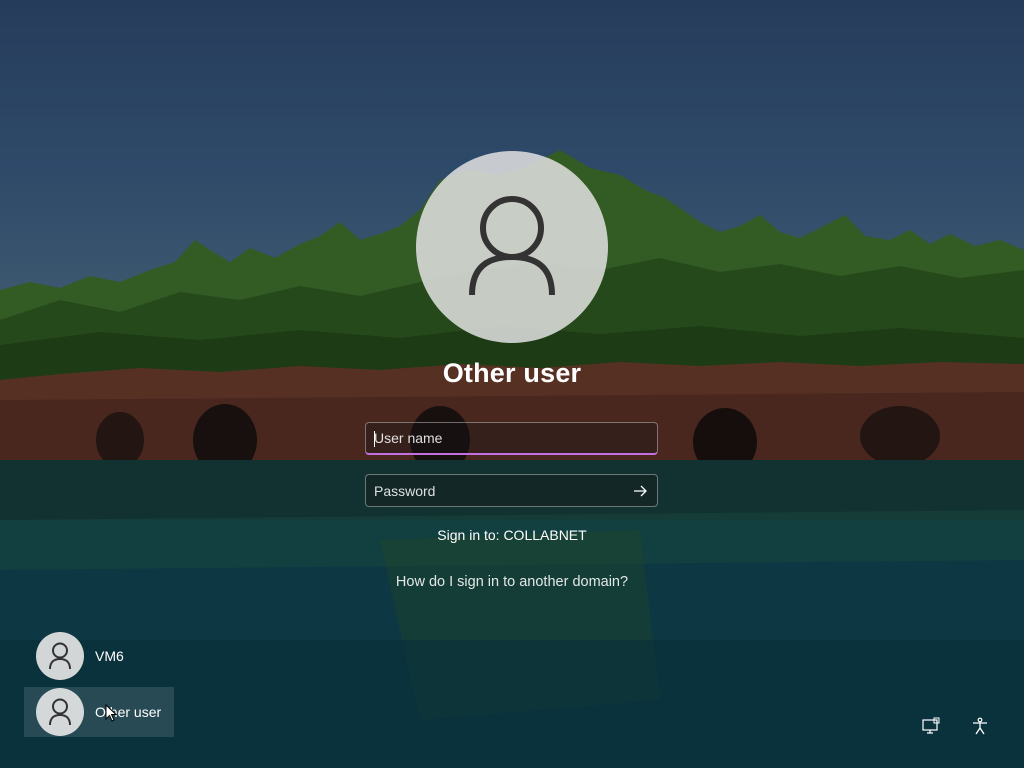 This screenshot has height=768, width=1024. What do you see at coordinates (512, 582) in the screenshot?
I see `another-domain-link: How do I sign in to another domain?` at bounding box center [512, 582].